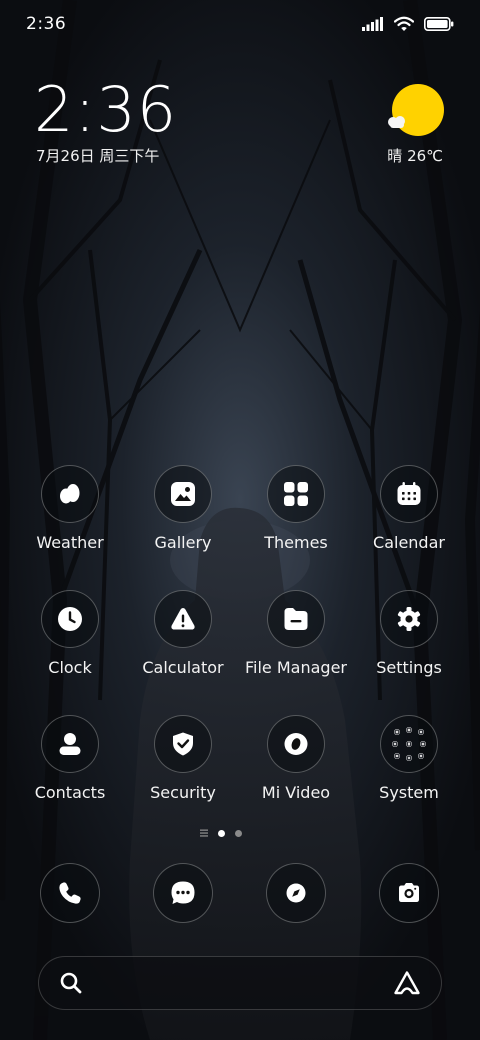 The height and width of the screenshot is (1040, 480). I want to click on system-folder-icon, so click(409, 744).